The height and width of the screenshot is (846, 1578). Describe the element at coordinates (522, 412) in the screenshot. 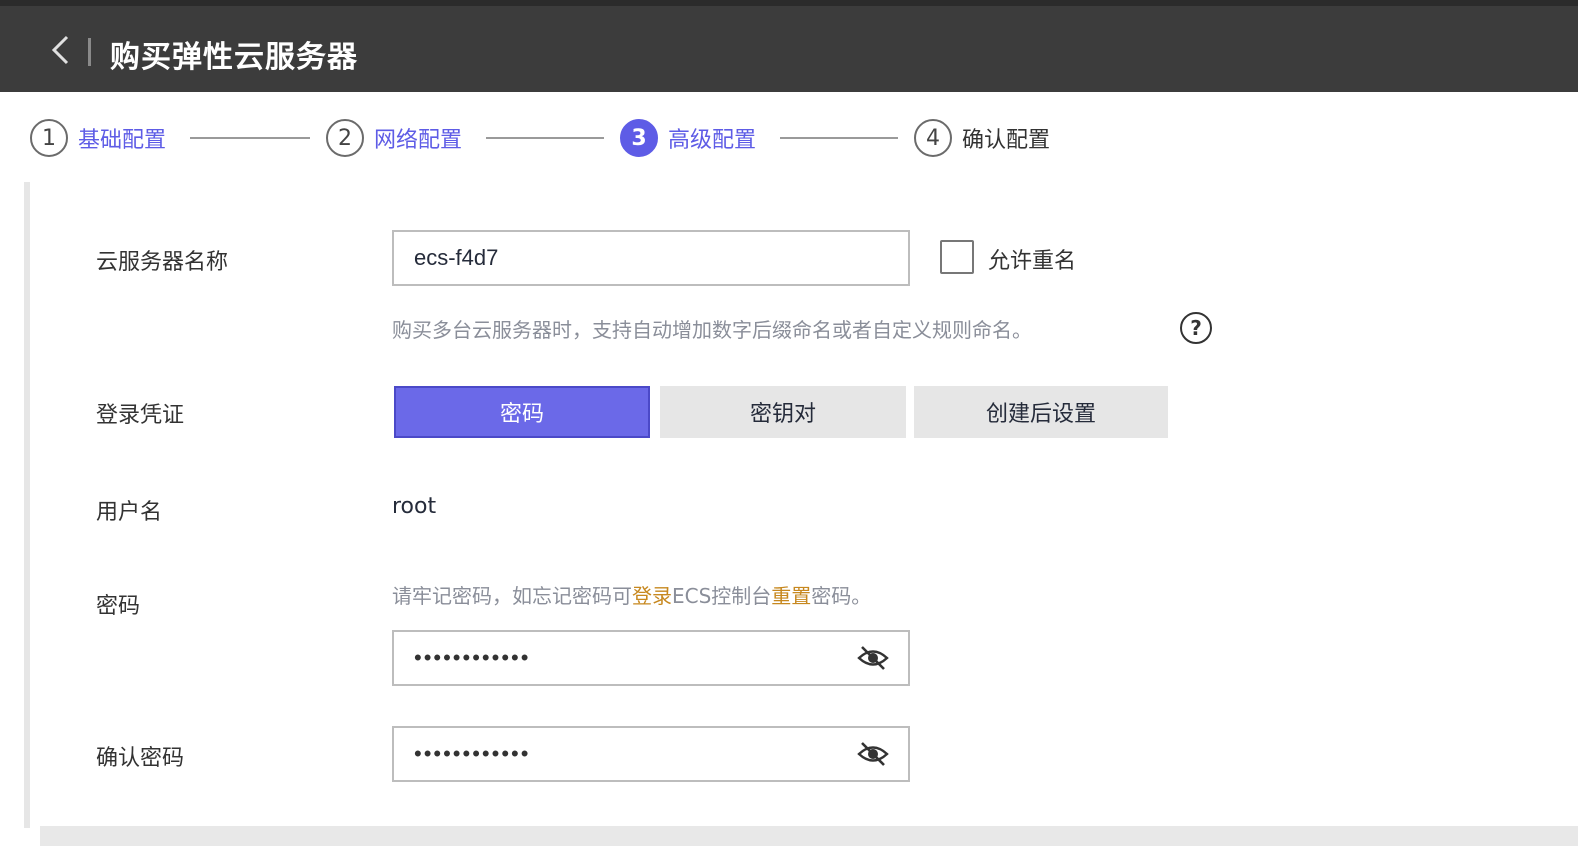

I see `credential-password-option: 密码` at that location.